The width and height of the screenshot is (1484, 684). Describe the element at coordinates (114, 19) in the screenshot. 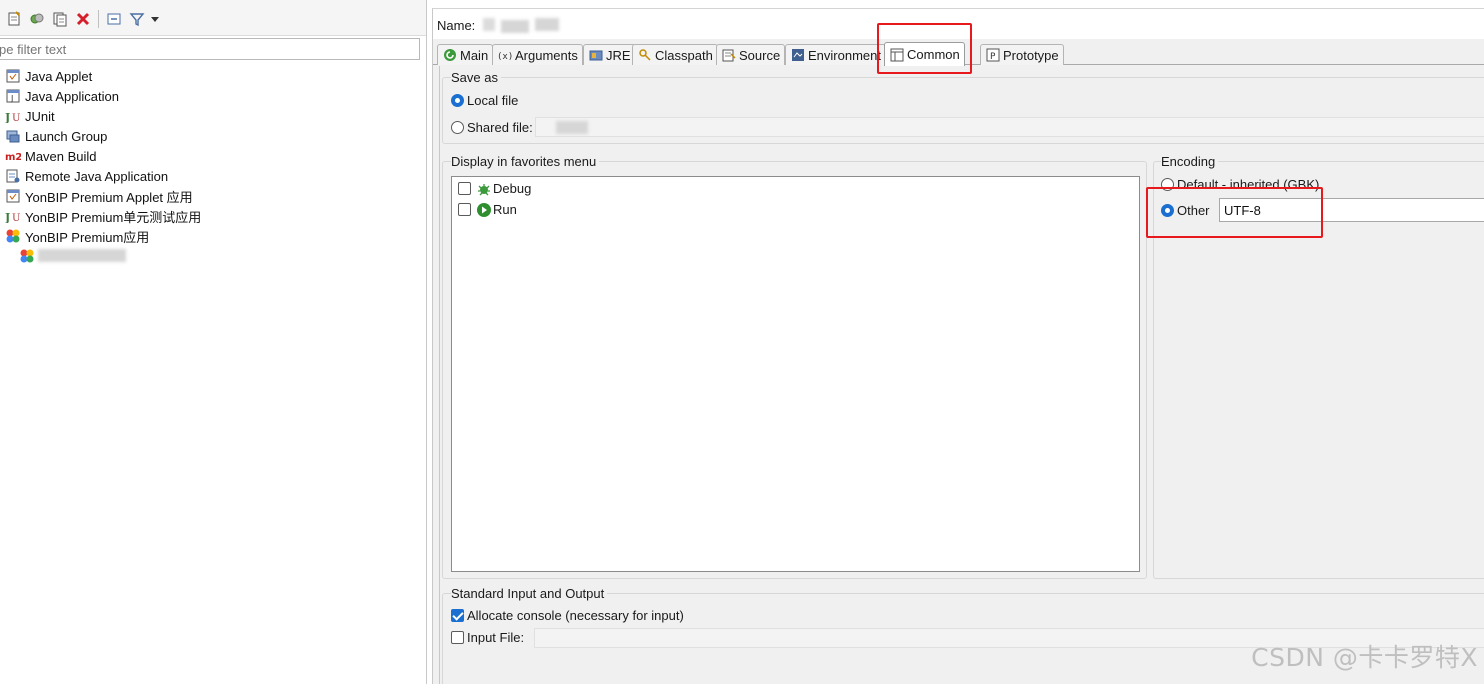

I see `collapse-all-icon` at that location.